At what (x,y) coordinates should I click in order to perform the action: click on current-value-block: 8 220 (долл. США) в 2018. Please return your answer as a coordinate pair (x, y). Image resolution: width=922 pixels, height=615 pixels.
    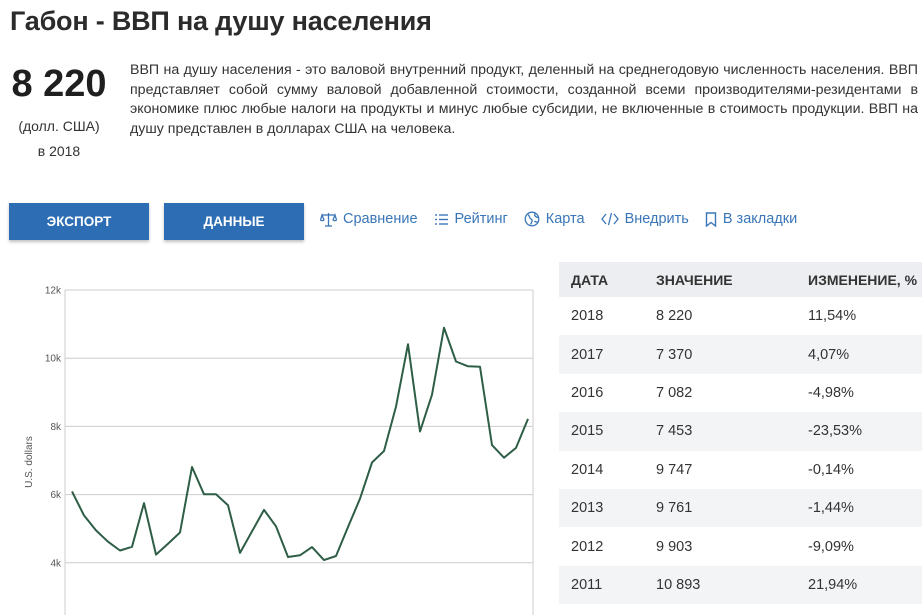
    Looking at the image, I should click on (59, 110).